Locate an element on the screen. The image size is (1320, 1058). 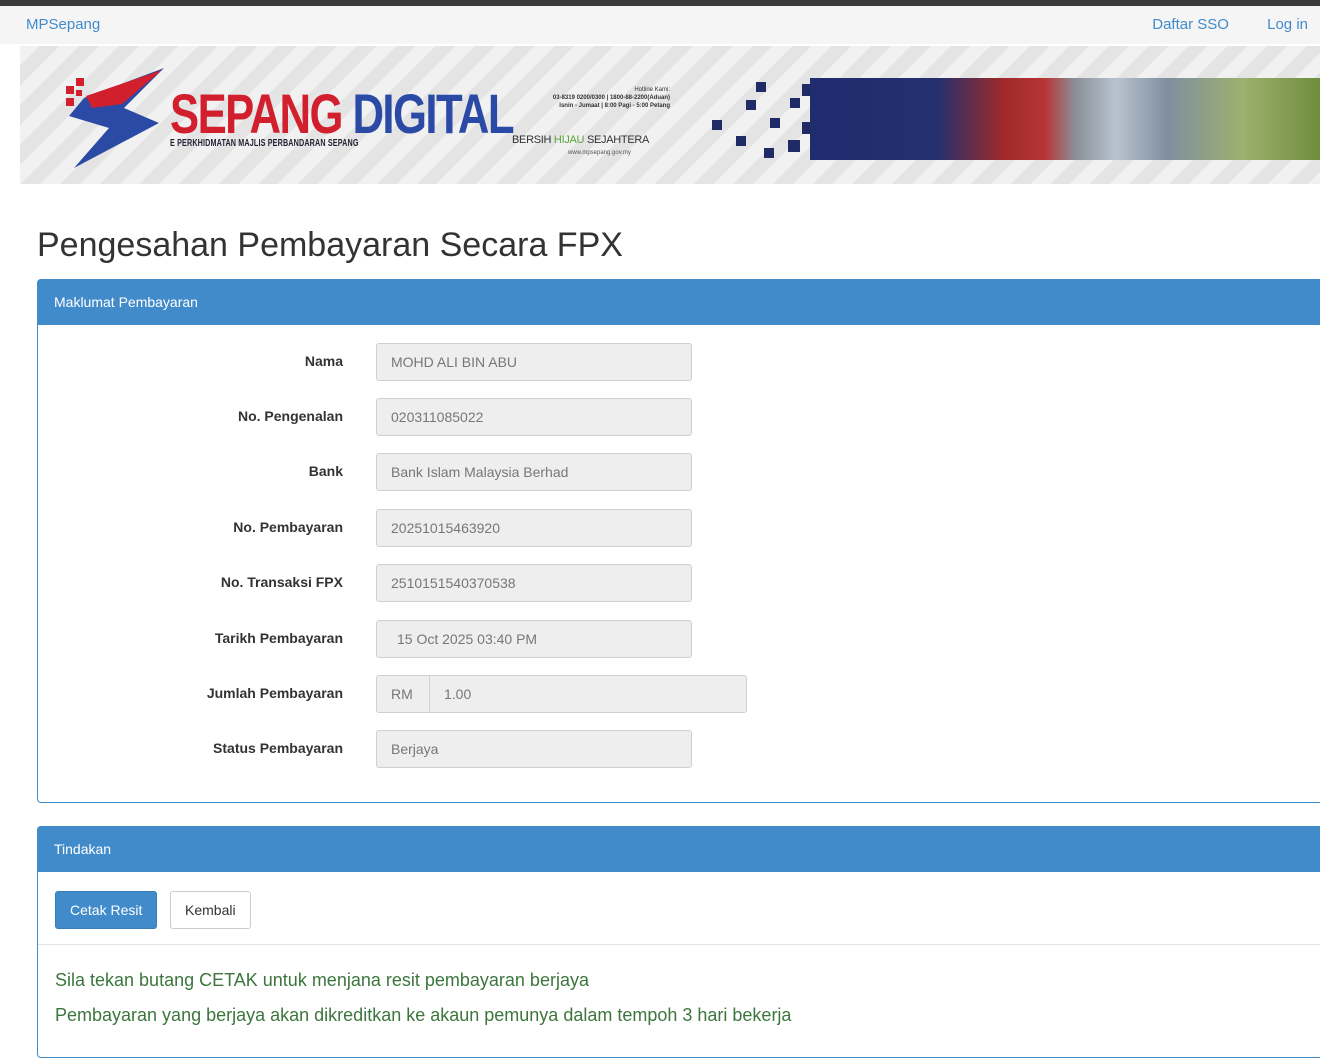
field-row-nama: Nama MOHD ALI BIN ABU is located at coordinates (488, 362).